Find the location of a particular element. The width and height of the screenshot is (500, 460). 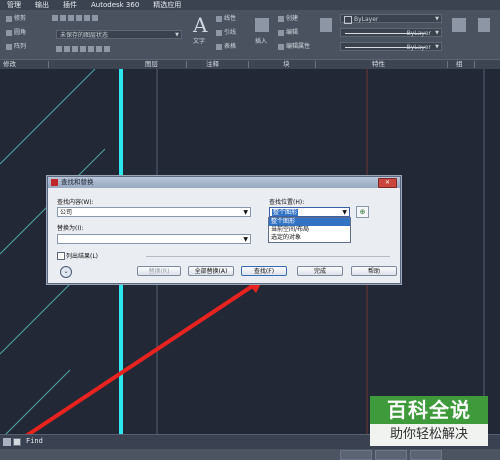

text-button-label: 文字 is located at coordinates (199, 42).